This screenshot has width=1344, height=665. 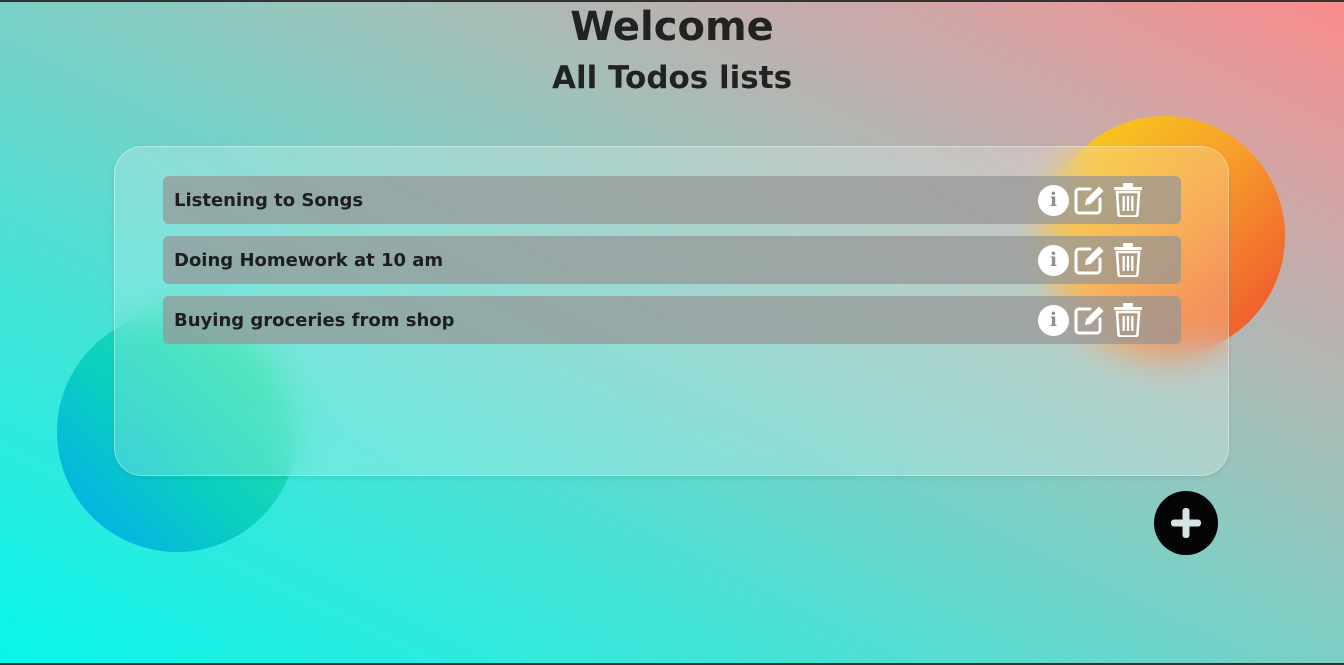 What do you see at coordinates (672, 200) in the screenshot?
I see `todo-item: Listening to Songs i` at bounding box center [672, 200].